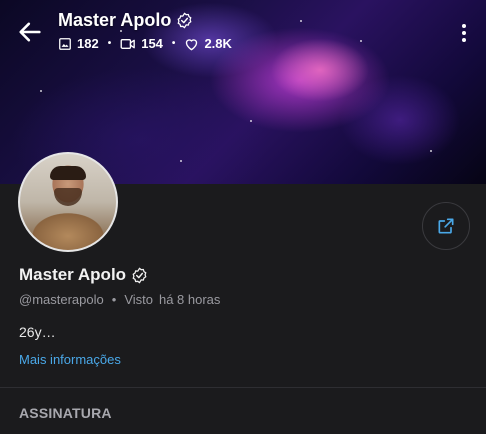  Describe the element at coordinates (243, 387) in the screenshot. I see `divider` at that location.